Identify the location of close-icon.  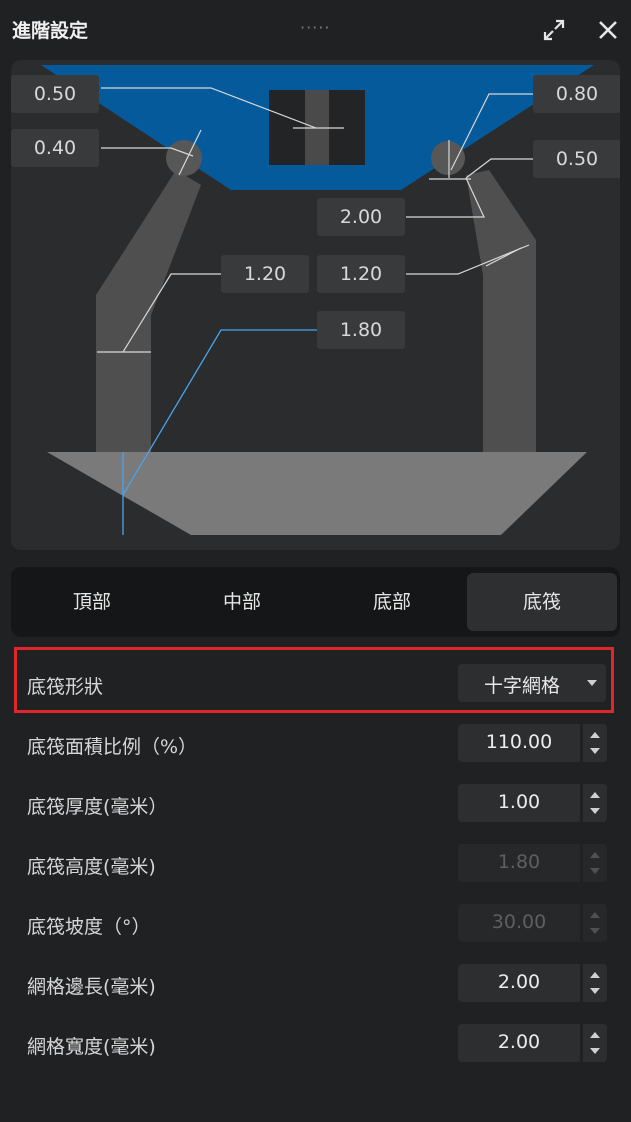
(608, 30).